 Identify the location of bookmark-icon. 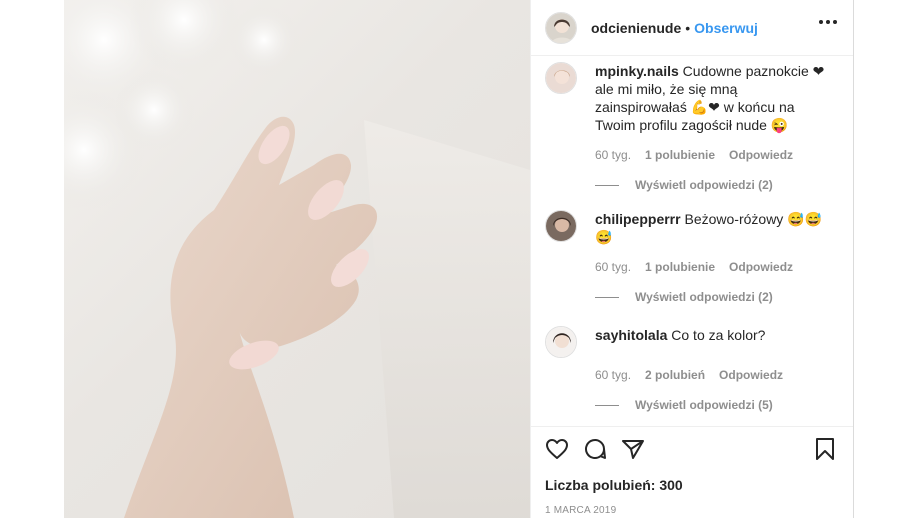
(825, 451).